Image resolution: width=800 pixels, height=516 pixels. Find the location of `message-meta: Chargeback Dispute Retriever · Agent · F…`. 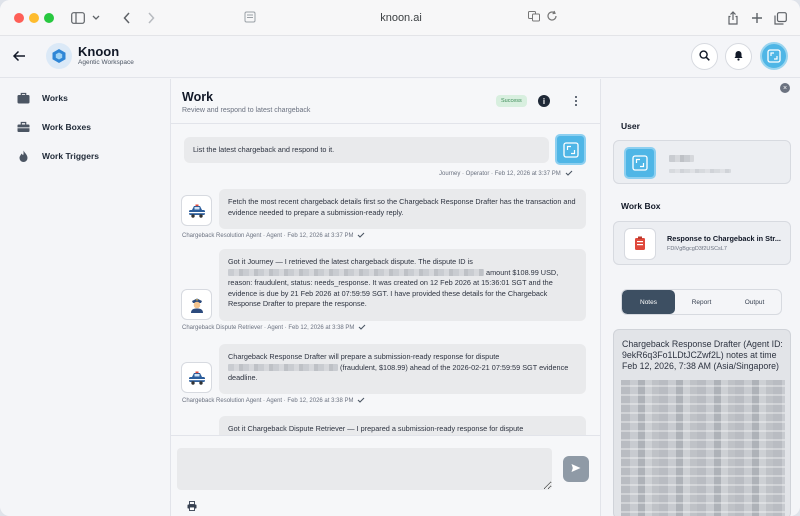

message-meta: Chargeback Dispute Retriever · Agent · F… is located at coordinates (274, 328).